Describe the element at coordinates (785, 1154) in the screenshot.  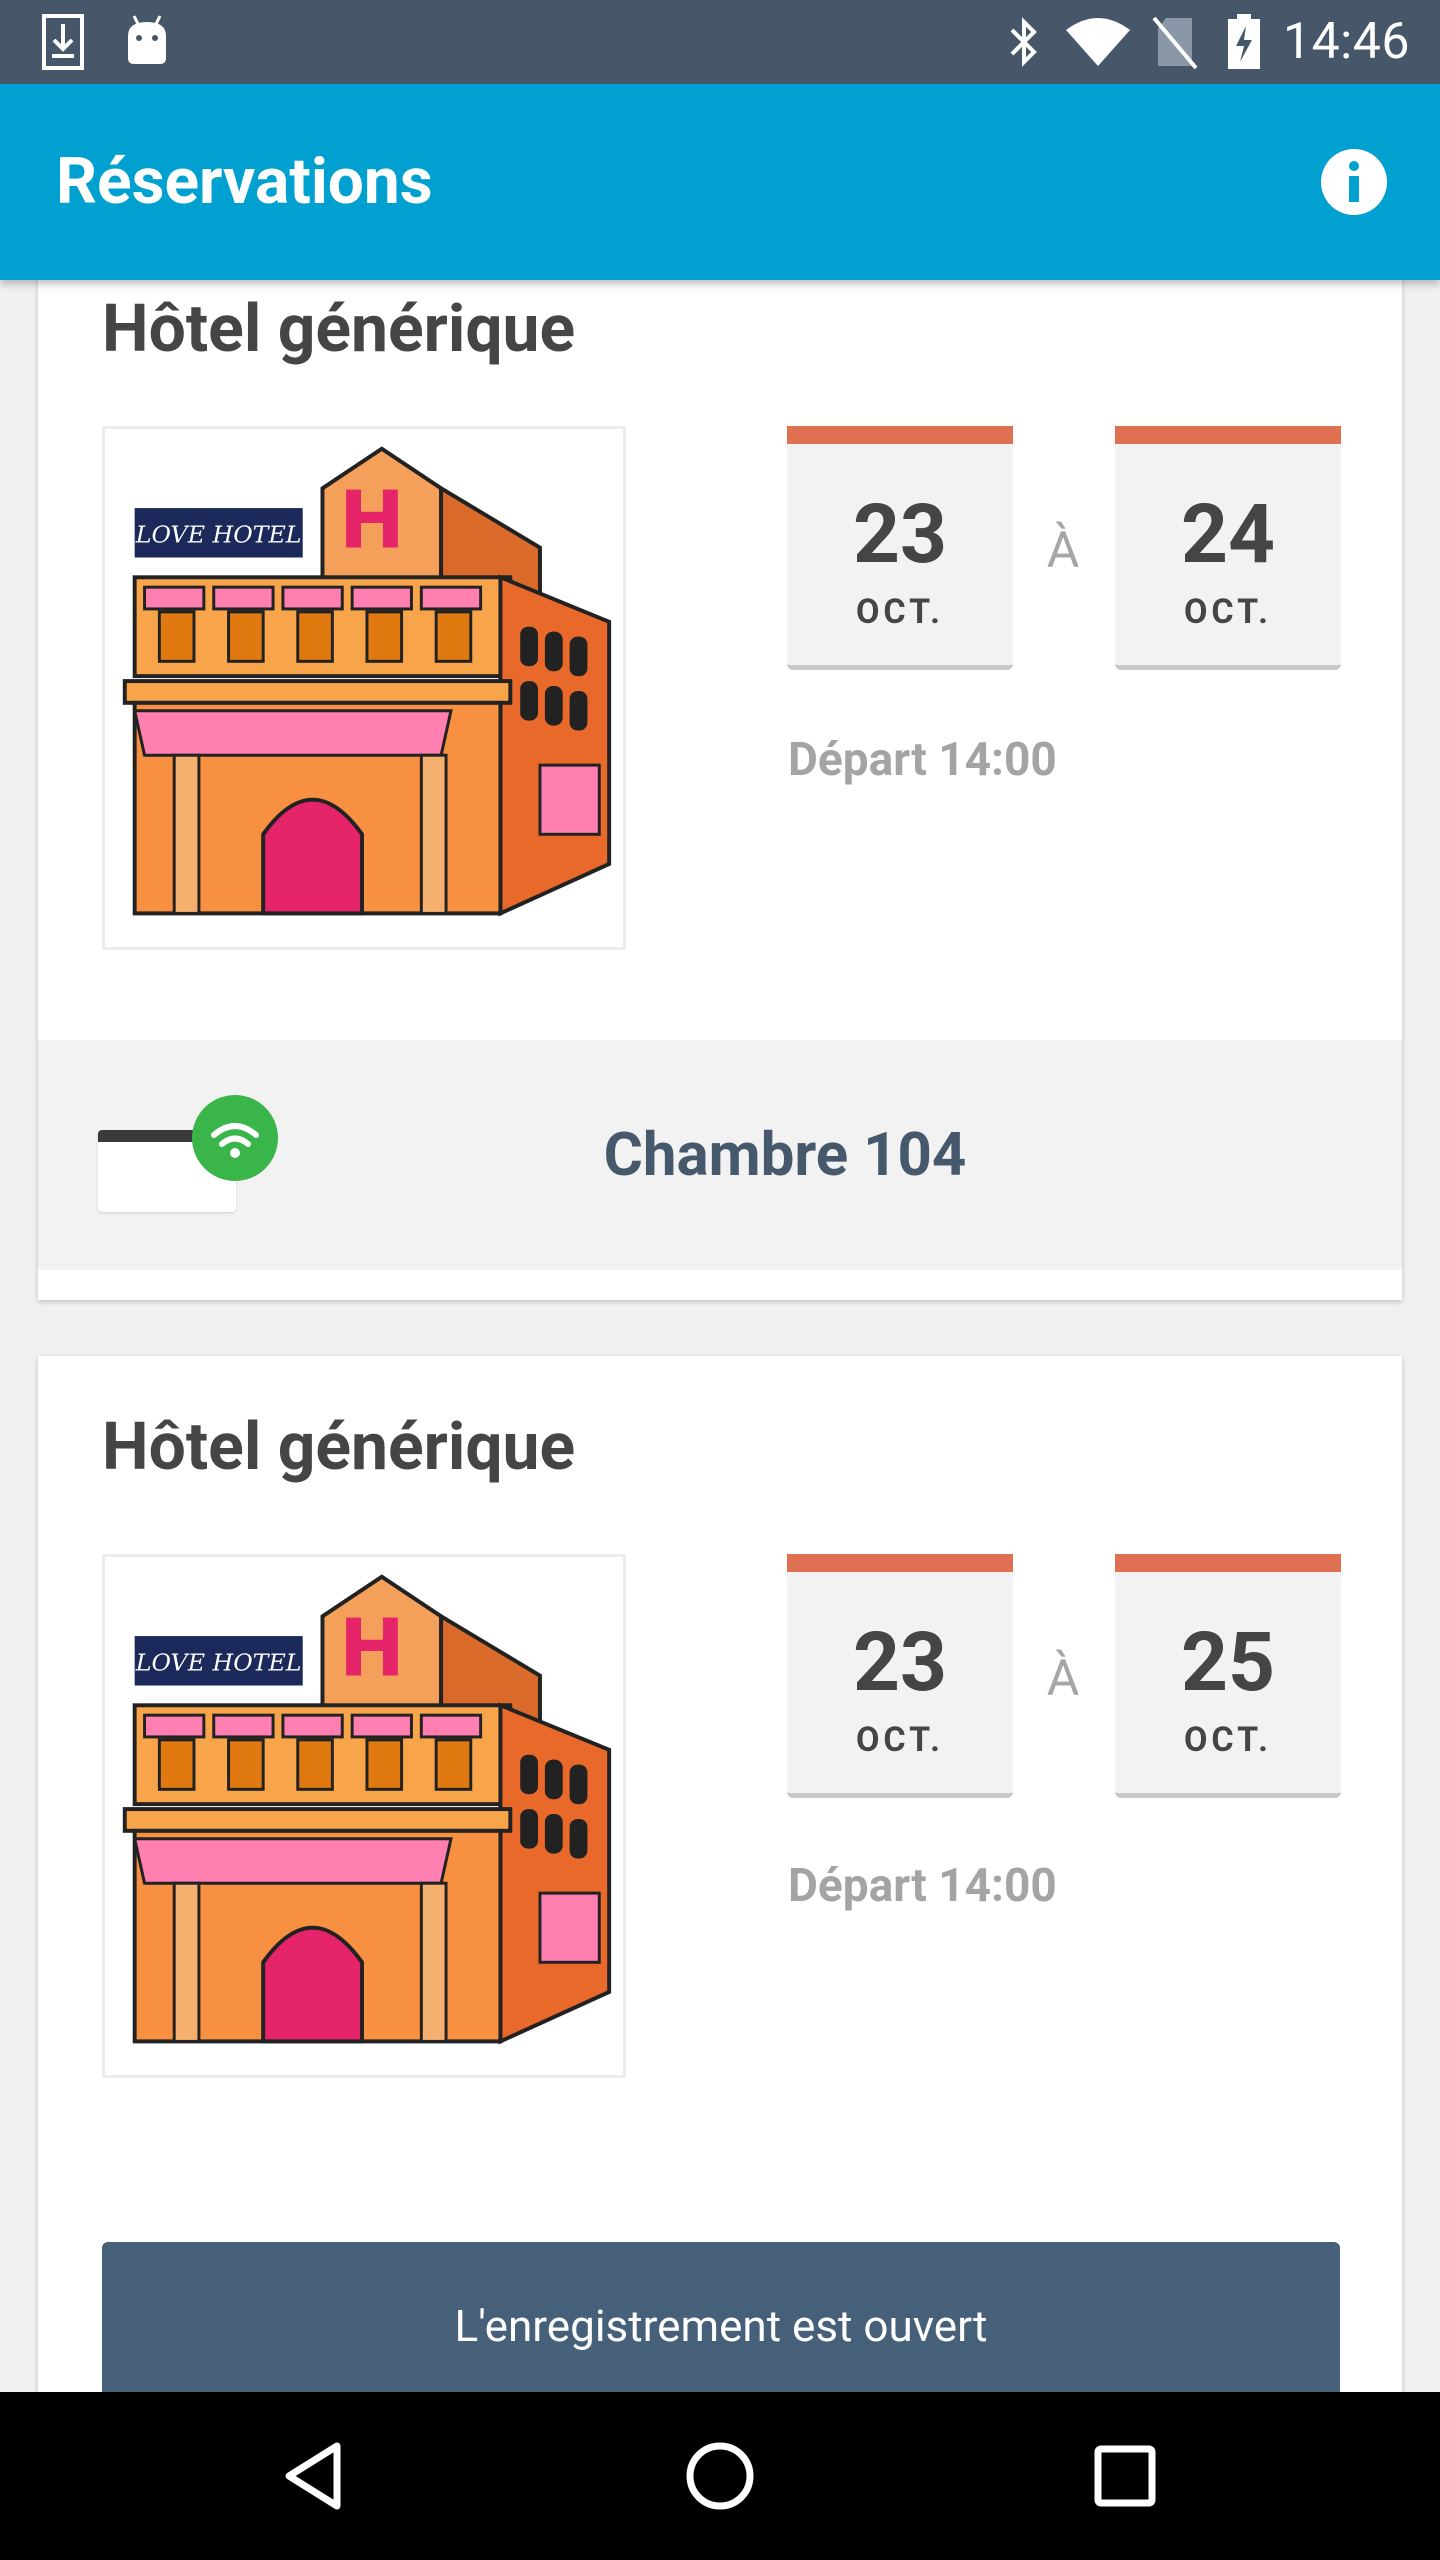
I see `room-number: Chambre 104` at that location.